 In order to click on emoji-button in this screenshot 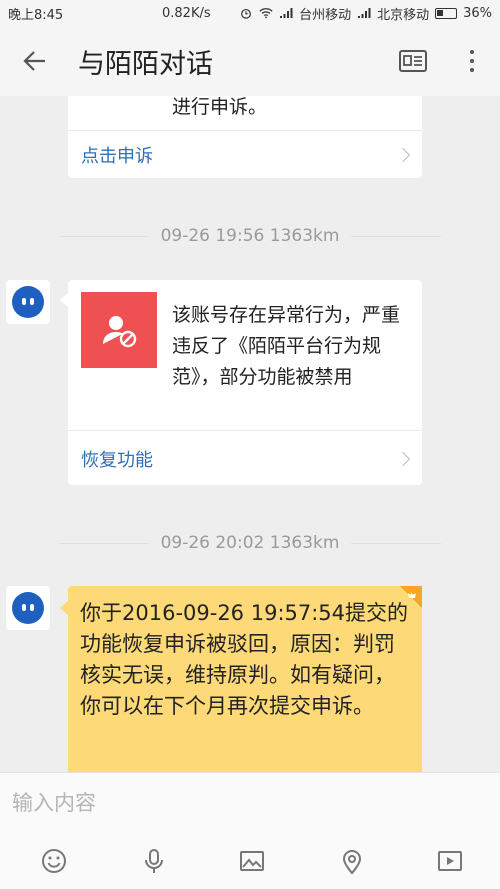, I will do `click(54, 861)`.